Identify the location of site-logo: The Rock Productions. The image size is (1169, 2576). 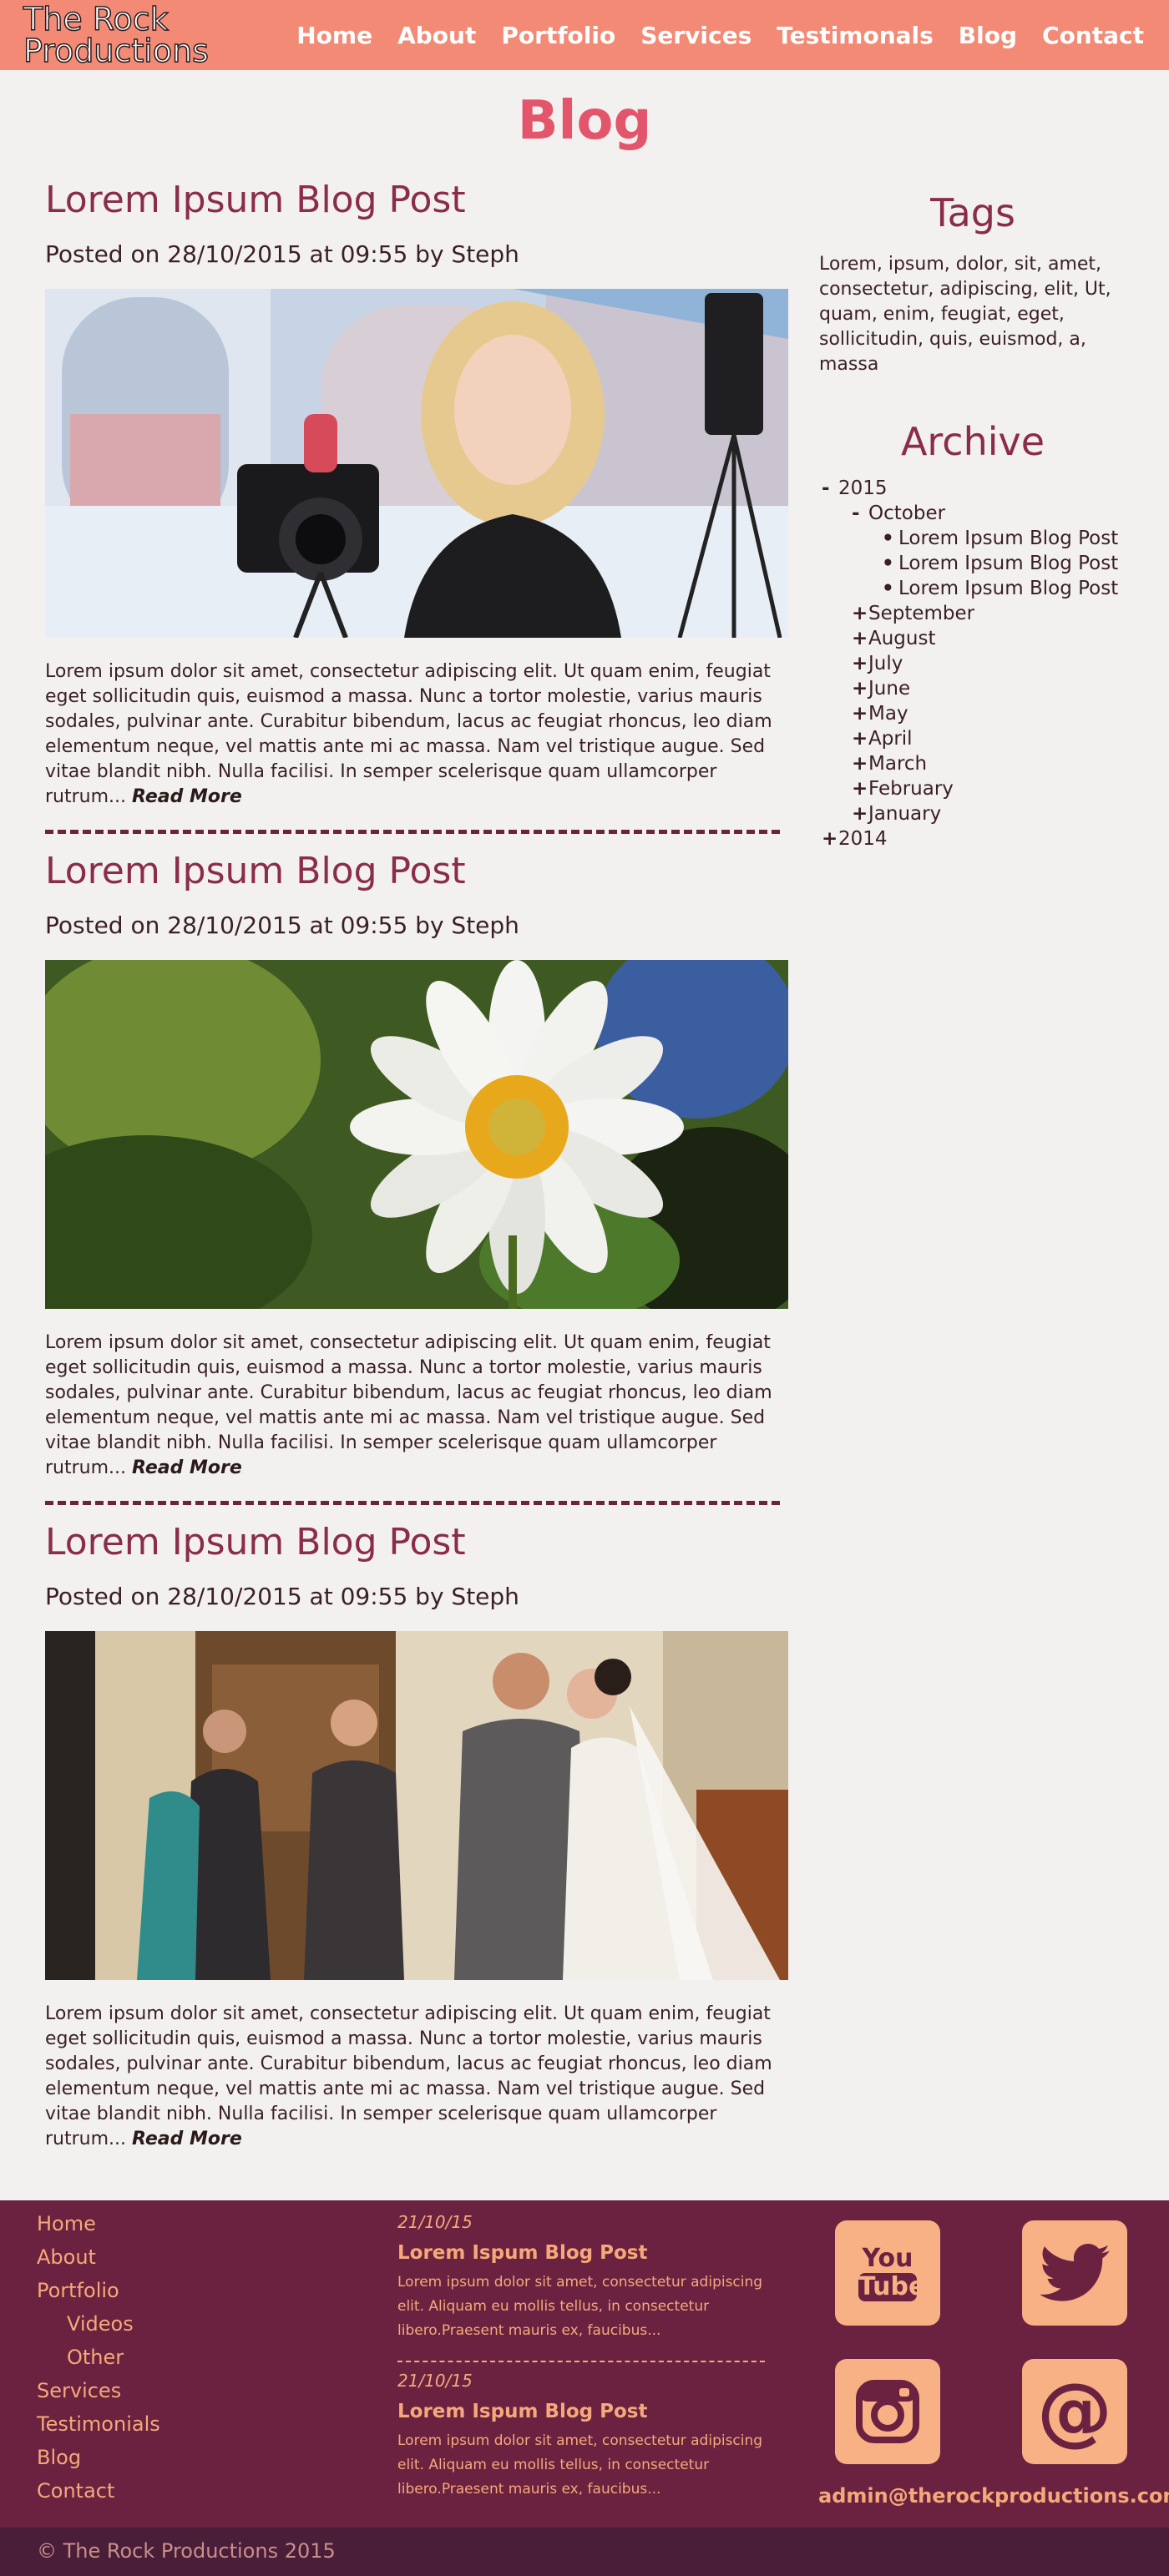
(148, 35).